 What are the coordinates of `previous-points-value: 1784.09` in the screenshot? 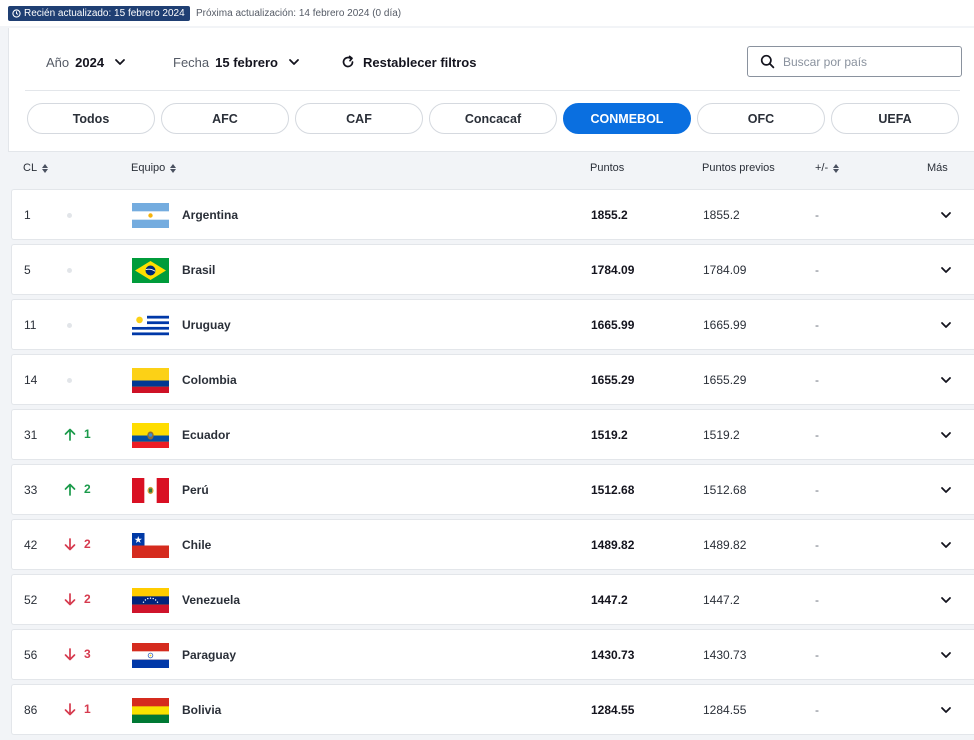 It's located at (725, 270).